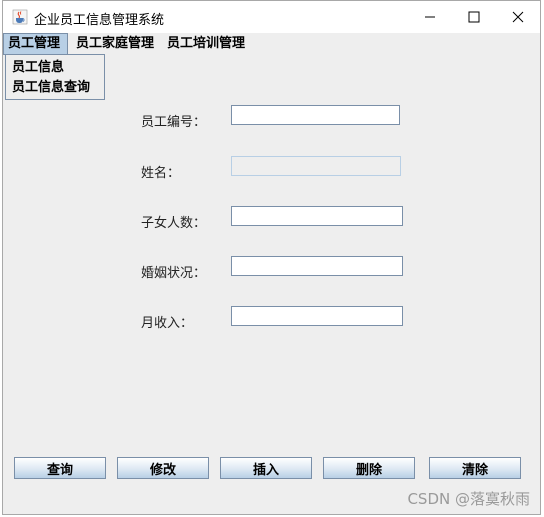 Image resolution: width=544 pixels, height=517 pixels. Describe the element at coordinates (99, 20) in the screenshot. I see `window-title: 企业员工信息管理系统` at that location.